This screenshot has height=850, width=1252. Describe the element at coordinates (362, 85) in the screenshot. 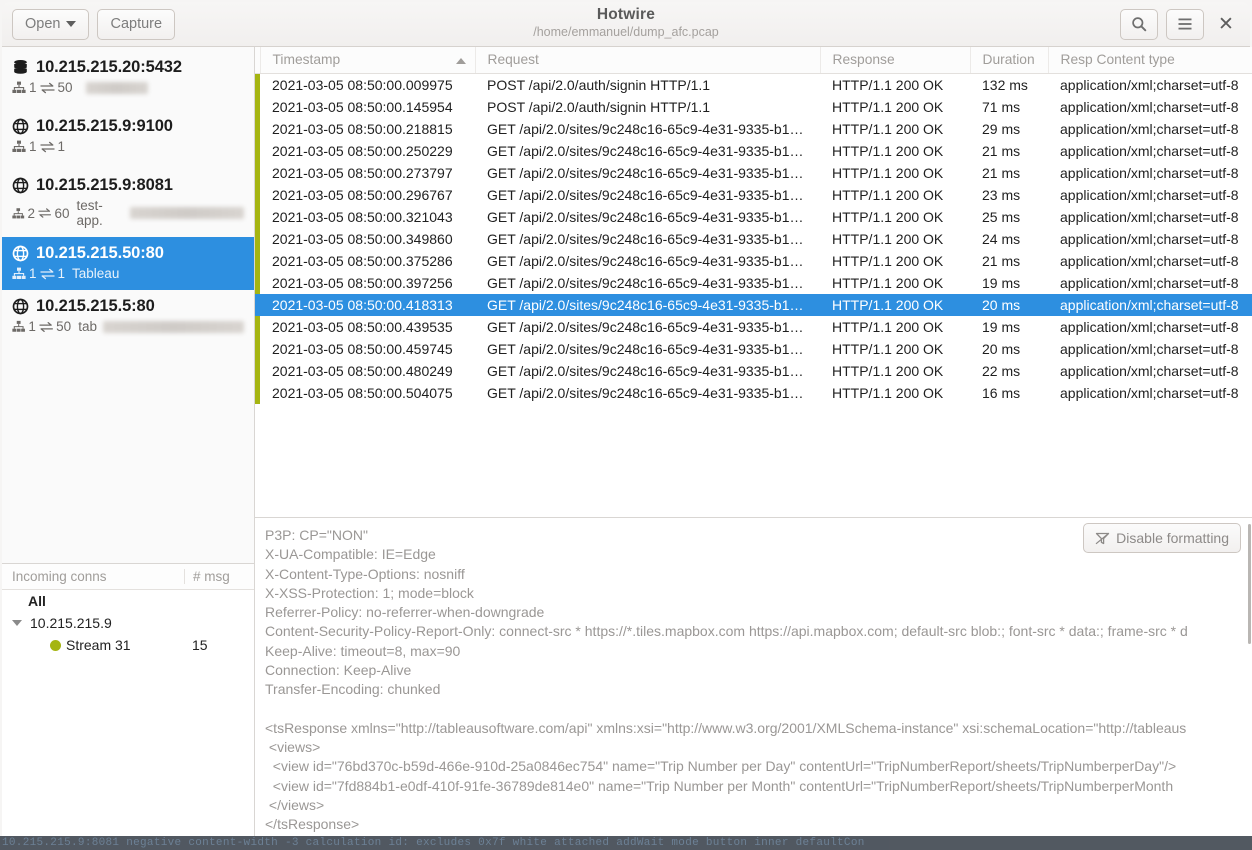

I see `cell-timestamp: 2021-03-05 08:50:00.009975` at that location.